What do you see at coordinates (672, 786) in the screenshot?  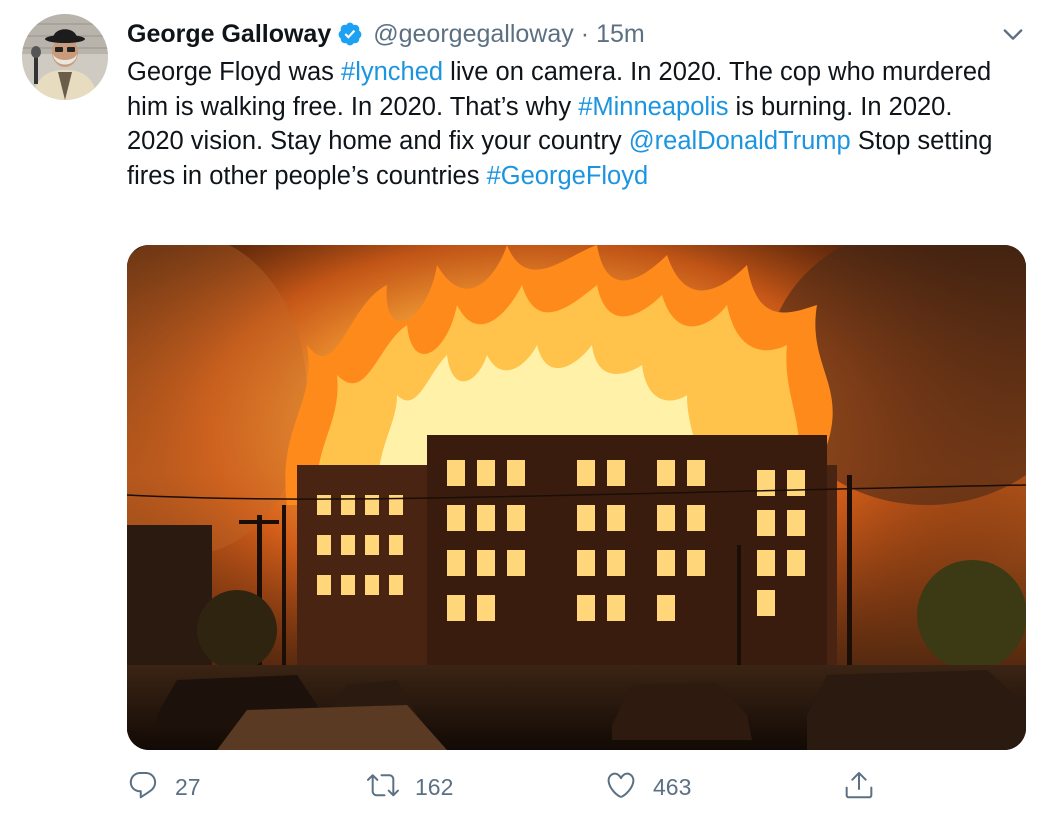 I see `like-count: 463` at bounding box center [672, 786].